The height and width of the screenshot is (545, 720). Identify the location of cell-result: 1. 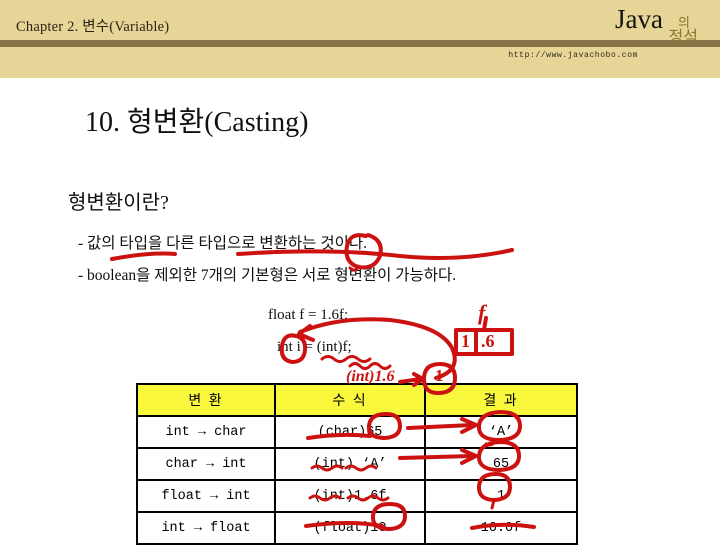
(501, 496).